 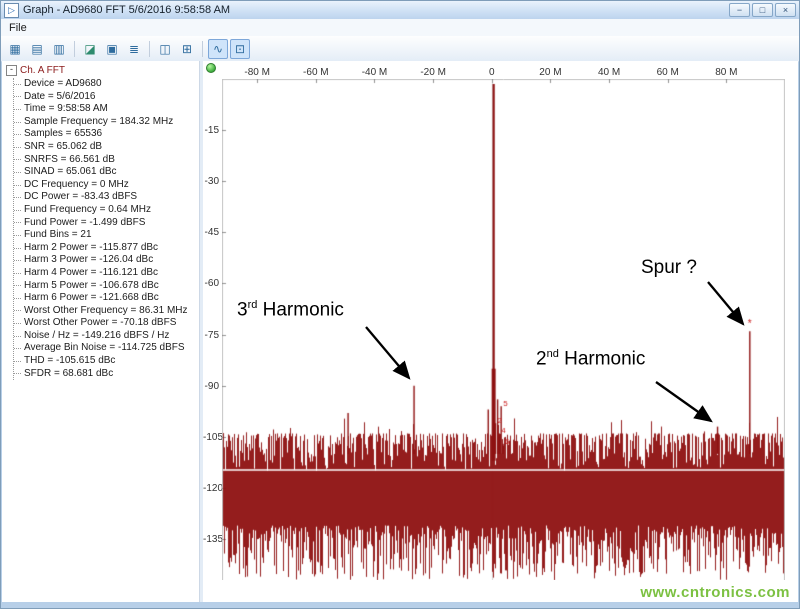 I want to click on collapse-icon: -, so click(x=11, y=70).